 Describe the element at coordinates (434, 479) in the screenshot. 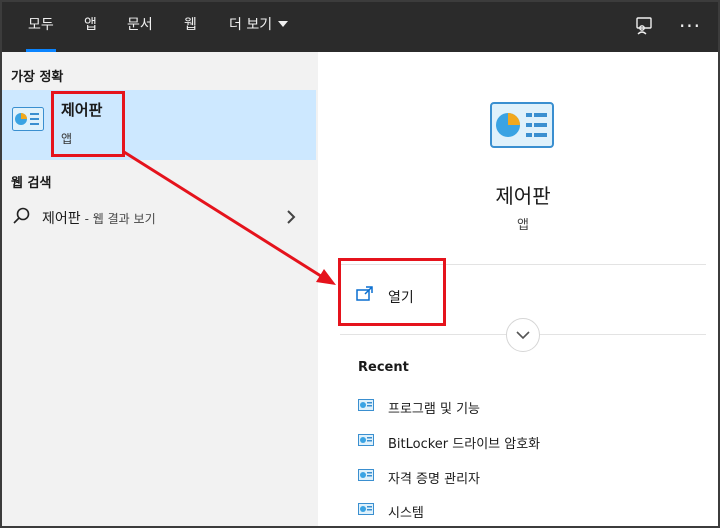

I see `recent-item-label: 자격 증명 관리자` at that location.